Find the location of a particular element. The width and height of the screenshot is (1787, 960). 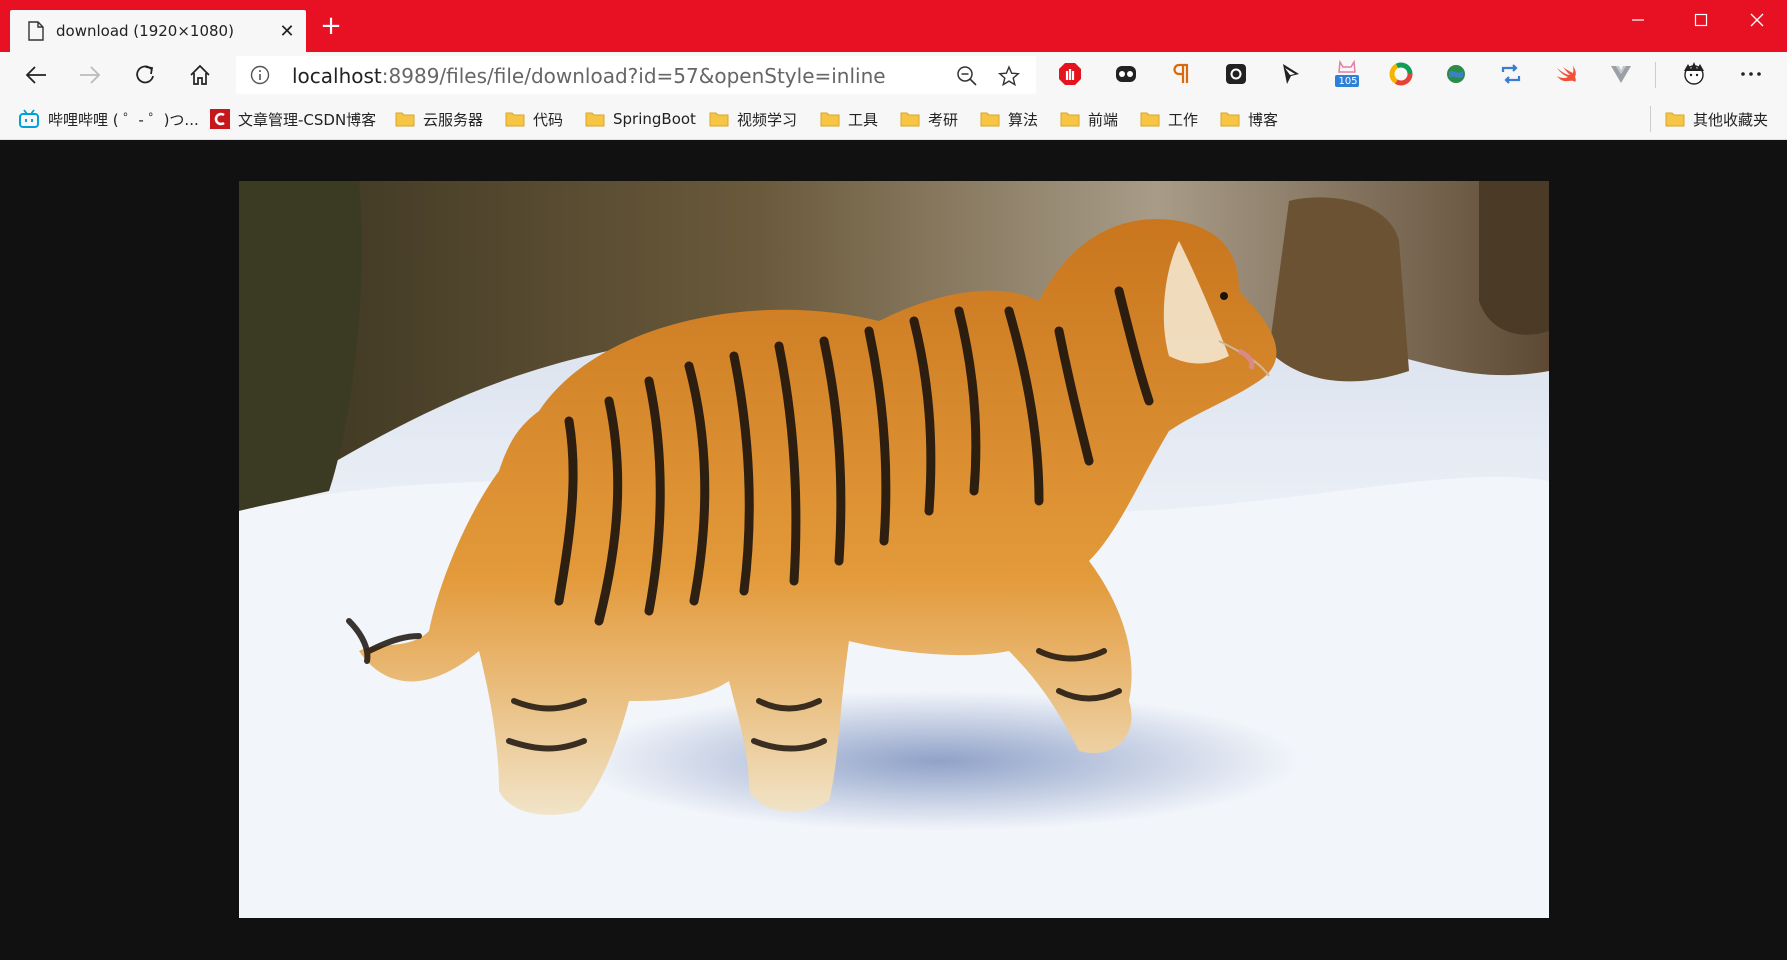

extension-paragraph is located at coordinates (1181, 74).